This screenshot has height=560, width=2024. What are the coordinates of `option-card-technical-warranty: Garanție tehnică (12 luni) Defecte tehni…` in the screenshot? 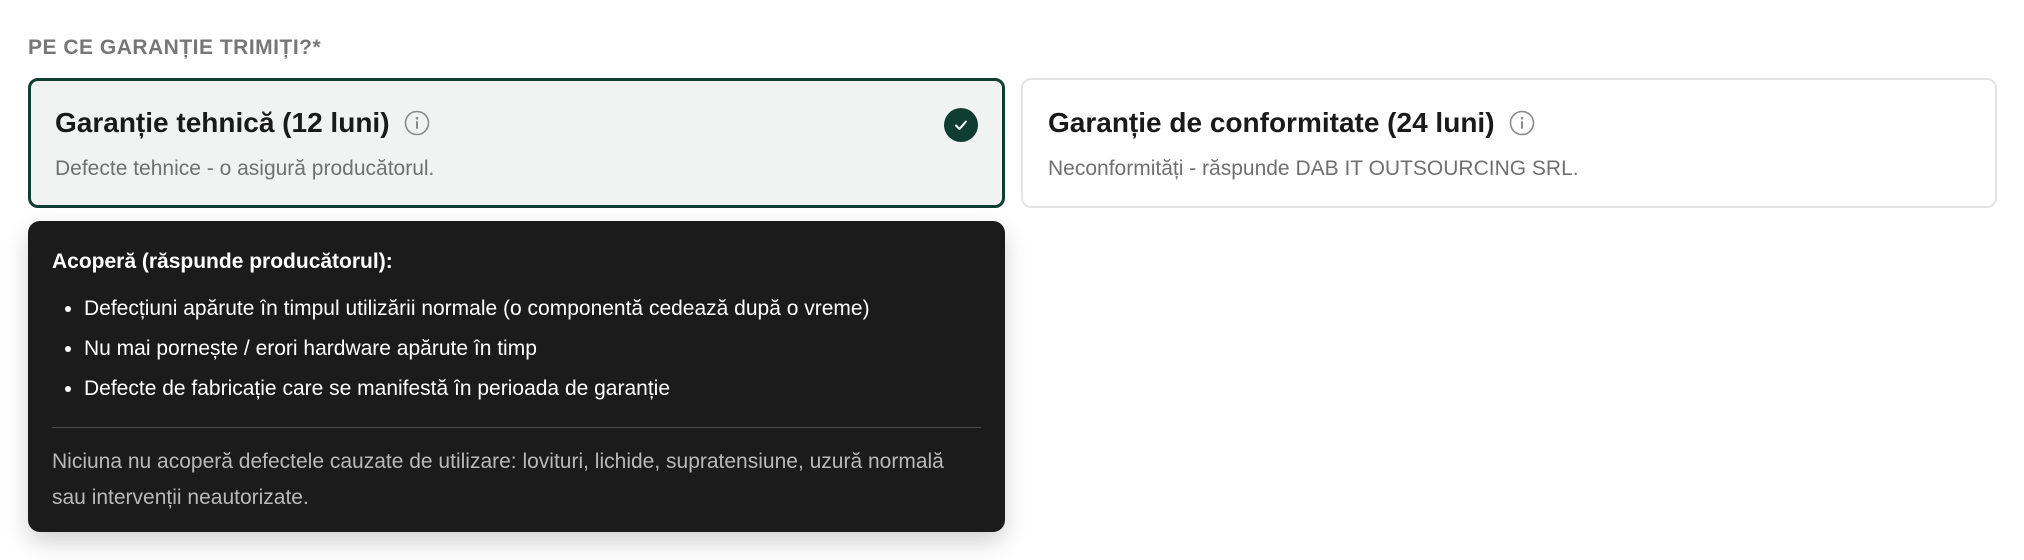 It's located at (516, 143).